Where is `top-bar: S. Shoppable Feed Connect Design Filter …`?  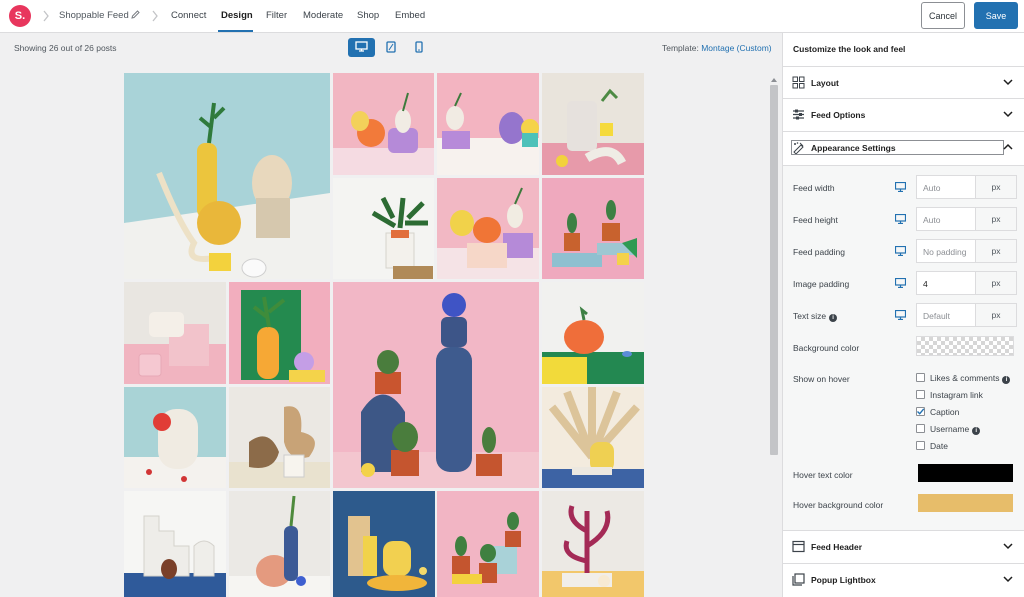
top-bar: S. Shoppable Feed Connect Design Filter … is located at coordinates (512, 16).